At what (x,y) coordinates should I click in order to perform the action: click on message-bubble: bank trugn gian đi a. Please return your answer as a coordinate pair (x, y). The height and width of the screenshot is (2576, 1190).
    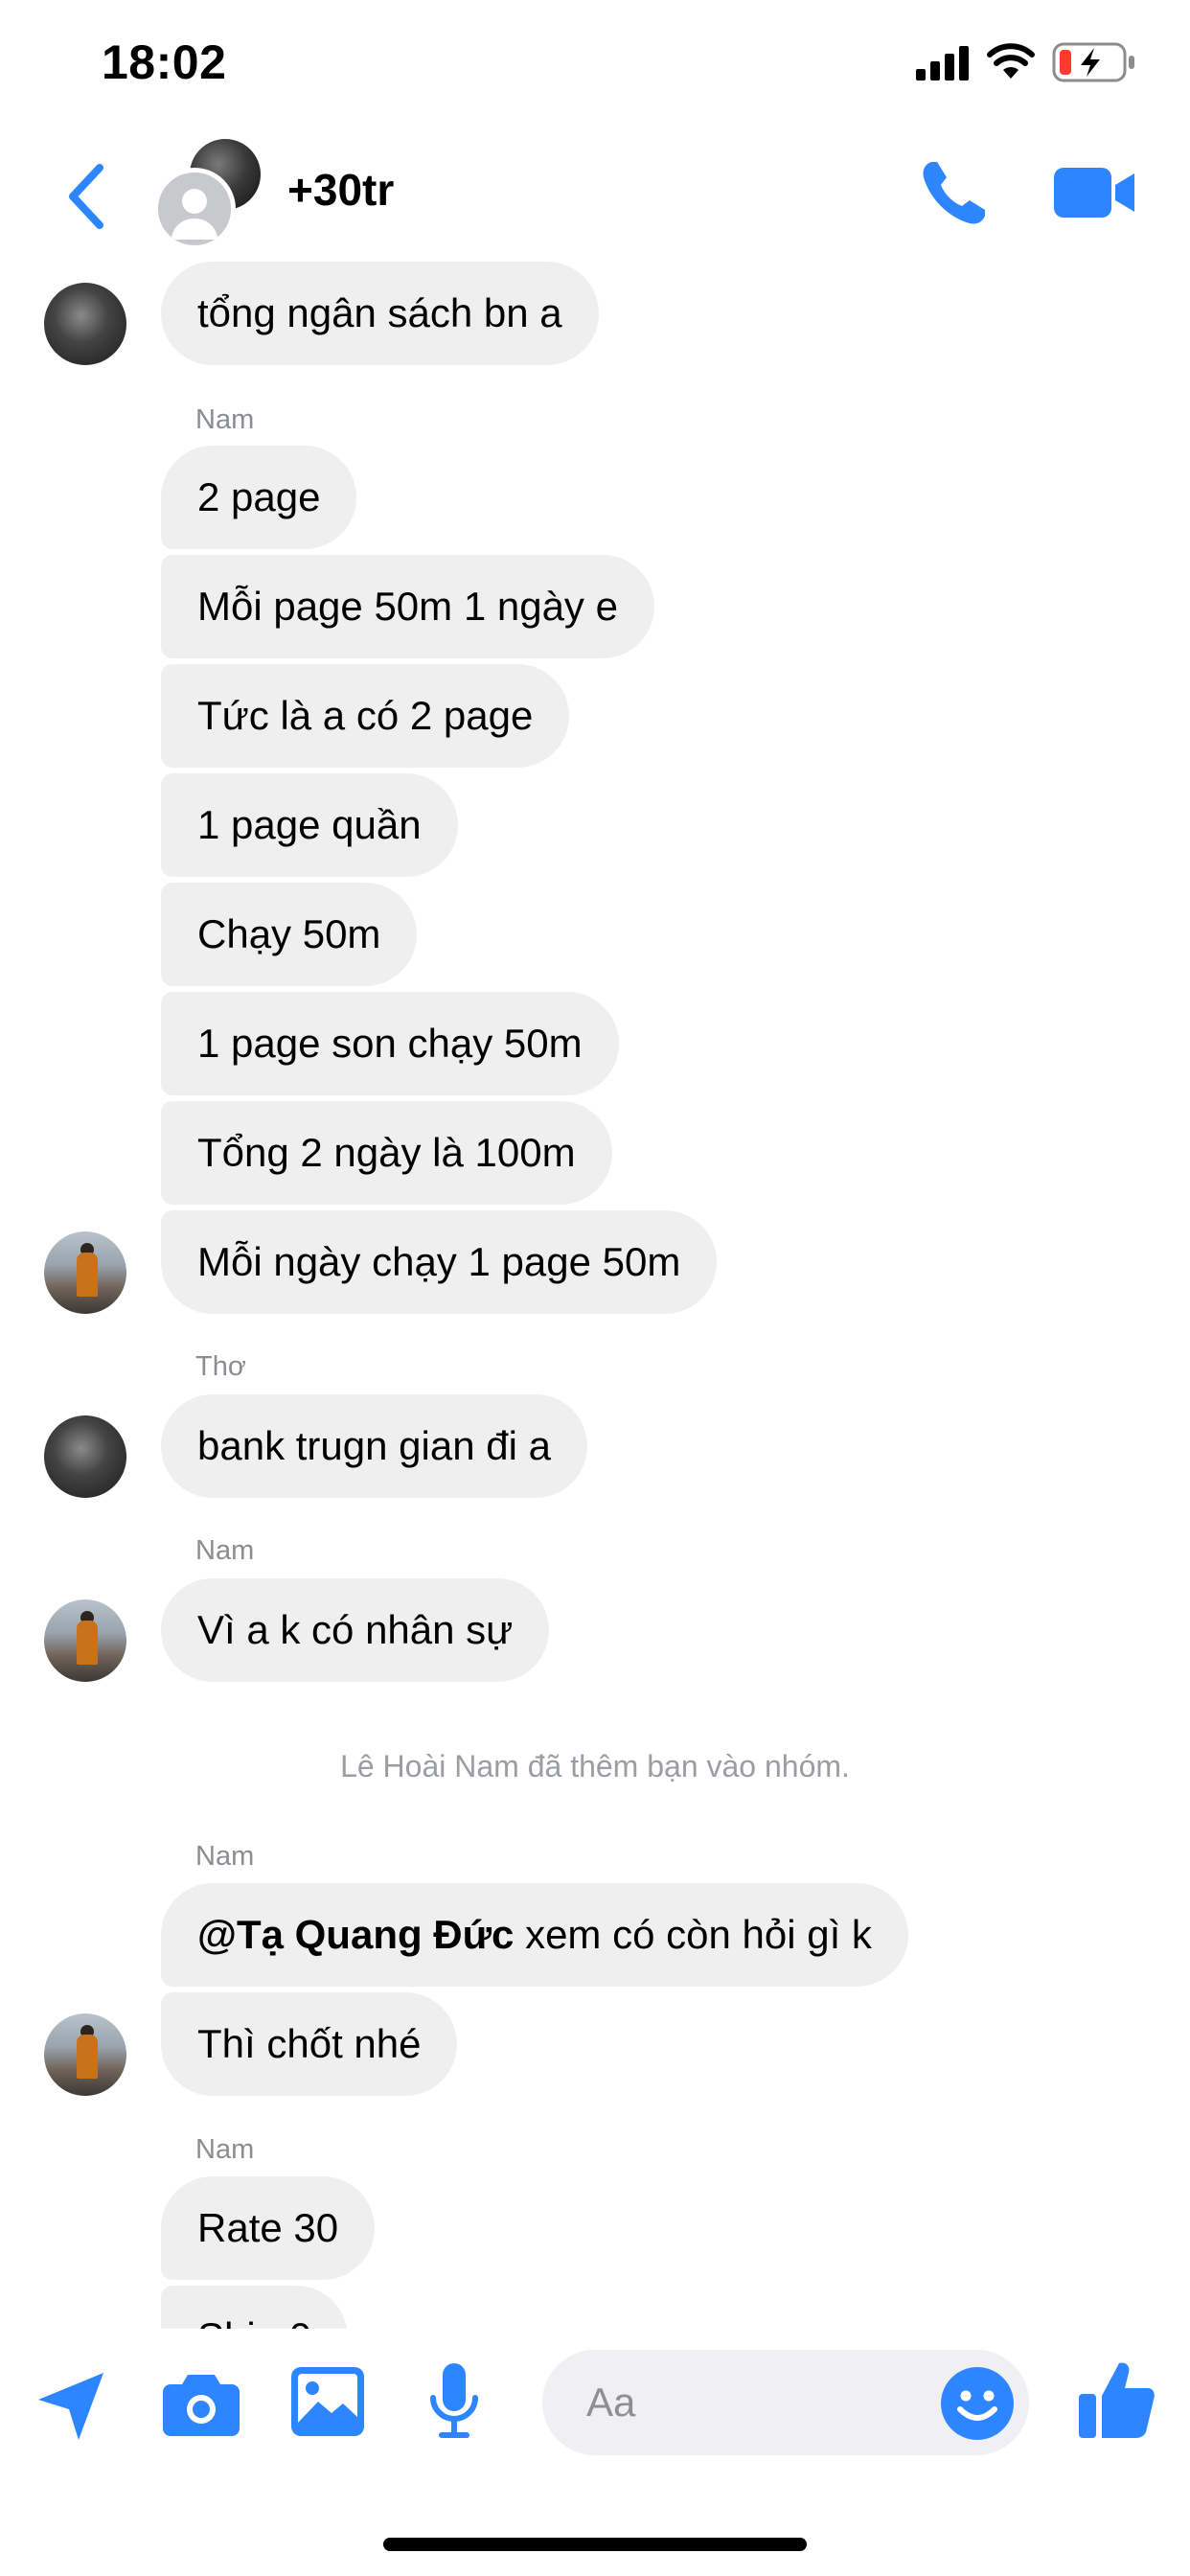
    Looking at the image, I should click on (374, 1446).